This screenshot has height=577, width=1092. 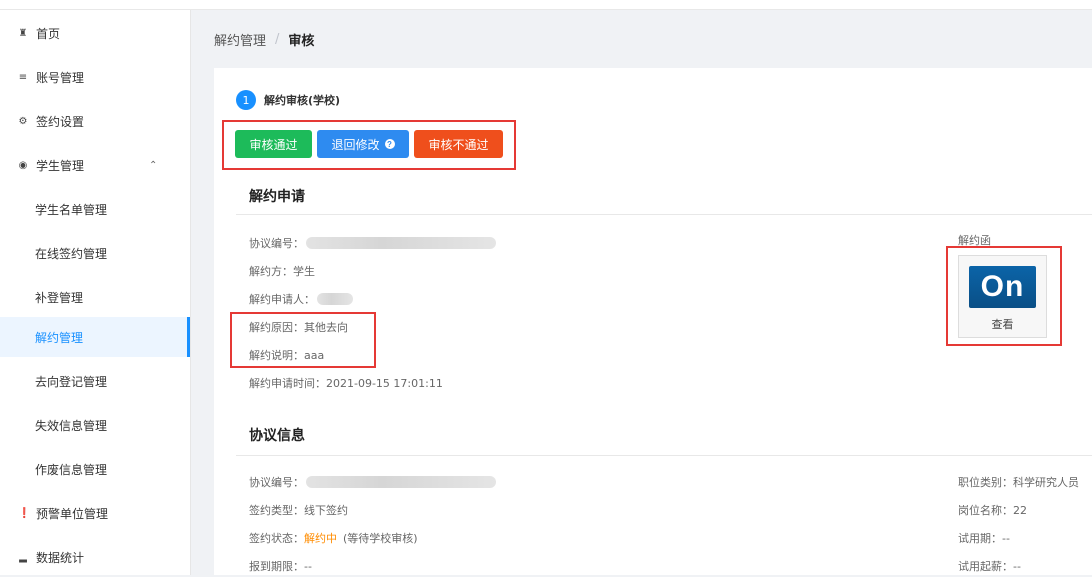 What do you see at coordinates (95, 337) in the screenshot?
I see `sidebar-item-termination: 解约管理` at bounding box center [95, 337].